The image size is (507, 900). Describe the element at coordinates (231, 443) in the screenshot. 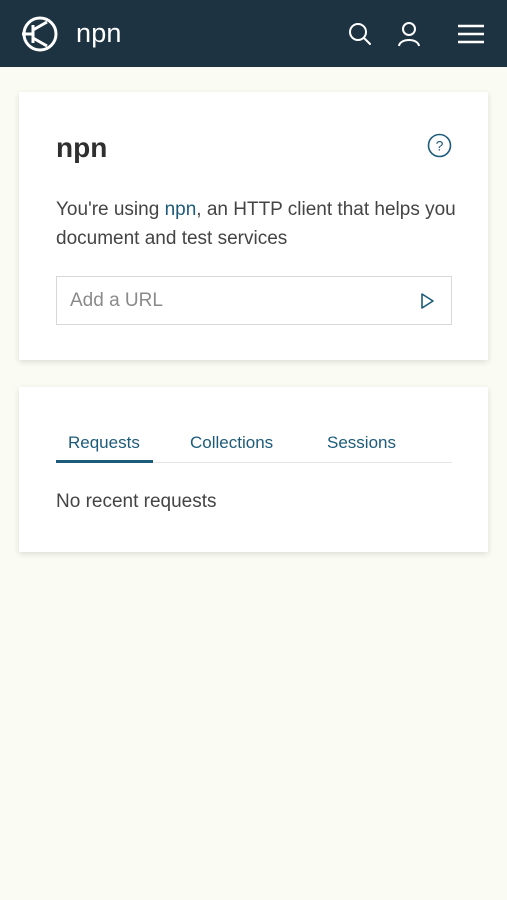

I see `tab-collections: Collections` at that location.